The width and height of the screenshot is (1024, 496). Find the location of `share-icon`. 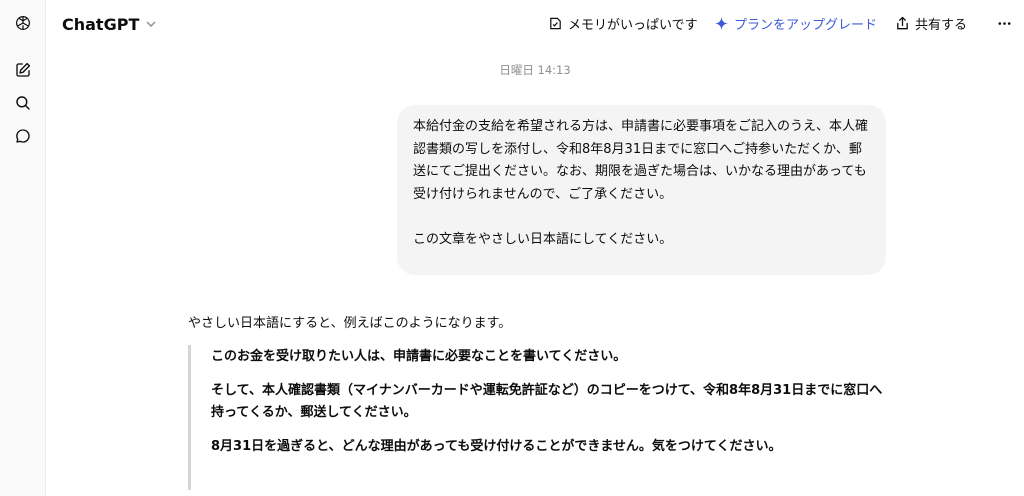

share-icon is located at coordinates (902, 22).